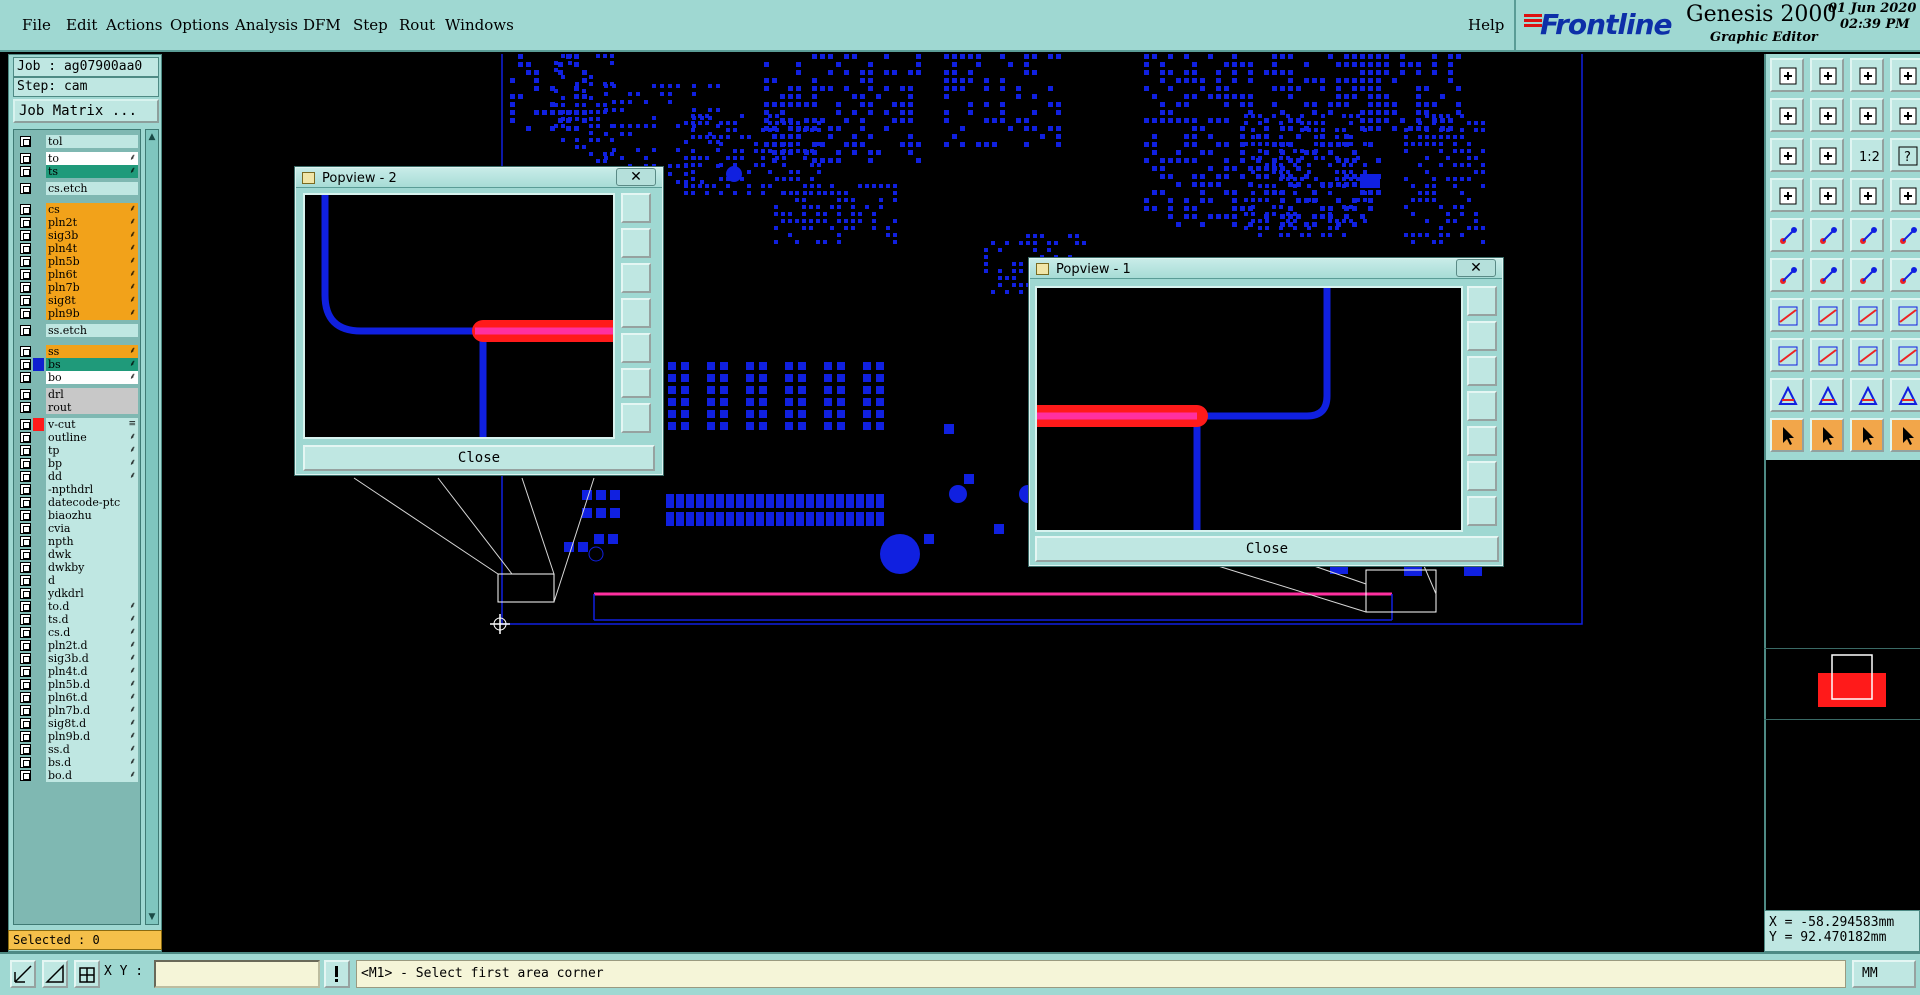 The width and height of the screenshot is (1920, 995). What do you see at coordinates (81, 25) in the screenshot?
I see `menu-edit: Edit` at bounding box center [81, 25].